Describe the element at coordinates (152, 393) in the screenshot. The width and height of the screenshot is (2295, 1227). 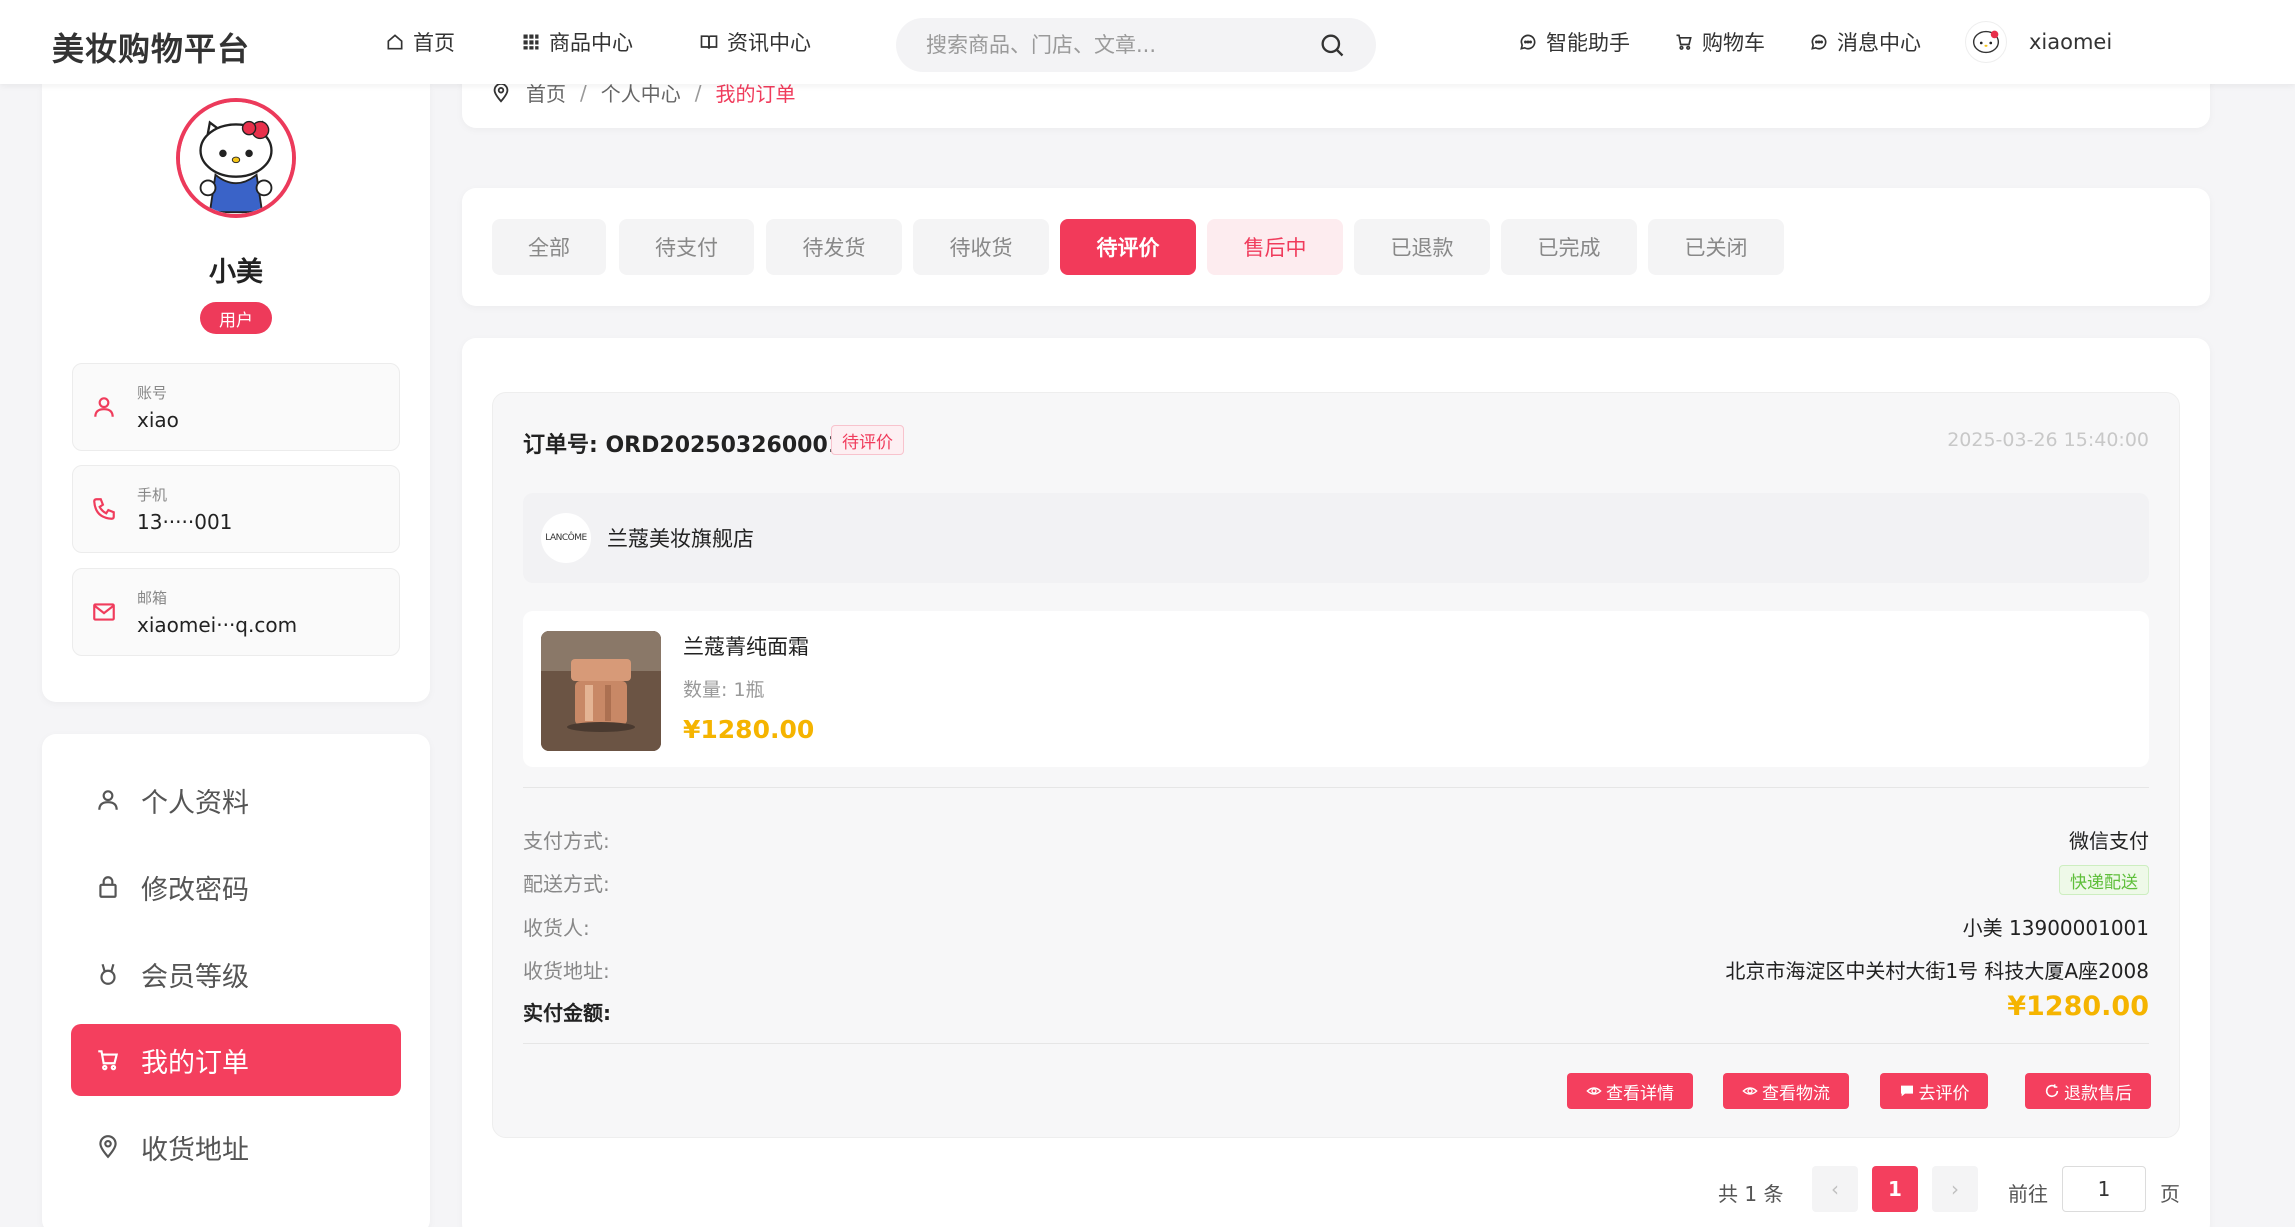
I see `account-label: 账号` at that location.